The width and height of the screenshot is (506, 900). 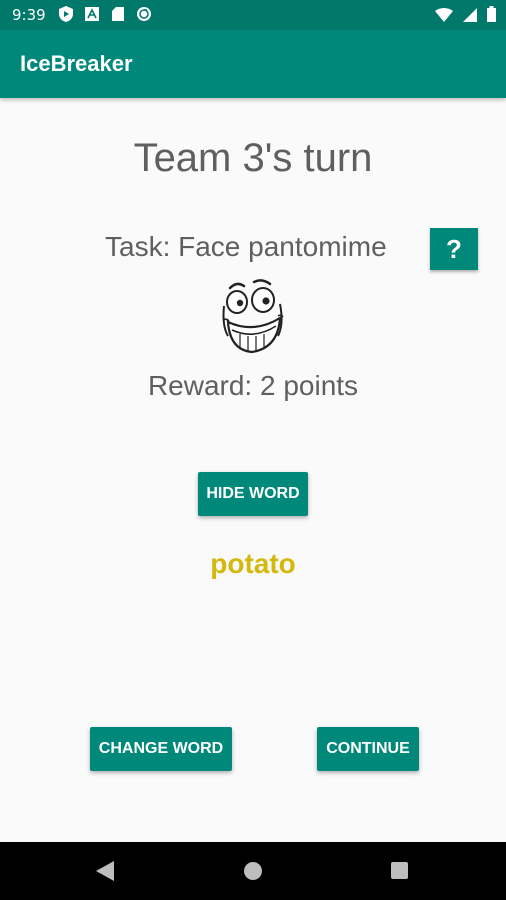 I want to click on app-title: IceBreaker, so click(x=76, y=63).